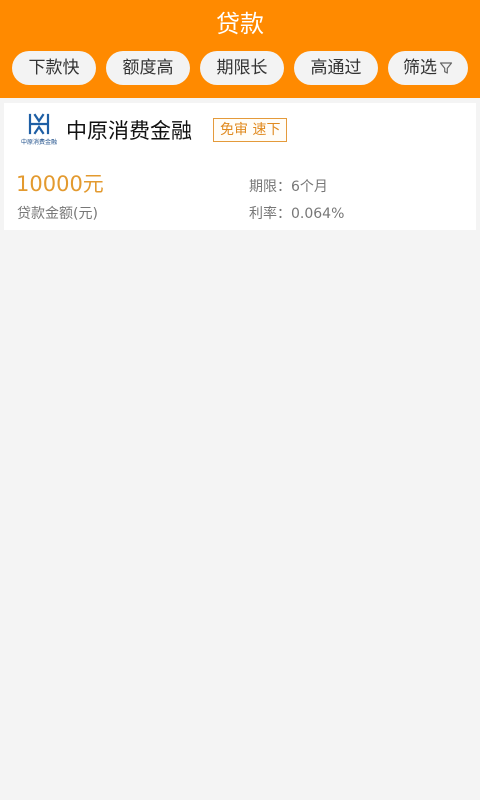 Image resolution: width=480 pixels, height=800 pixels. What do you see at coordinates (240, 24) in the screenshot?
I see `page-title: 贷款` at bounding box center [240, 24].